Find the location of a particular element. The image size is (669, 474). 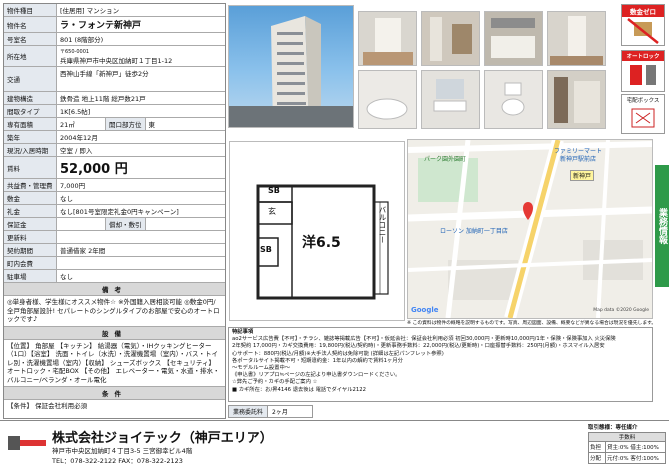

keypad-icon is located at coordinates (643, 75).